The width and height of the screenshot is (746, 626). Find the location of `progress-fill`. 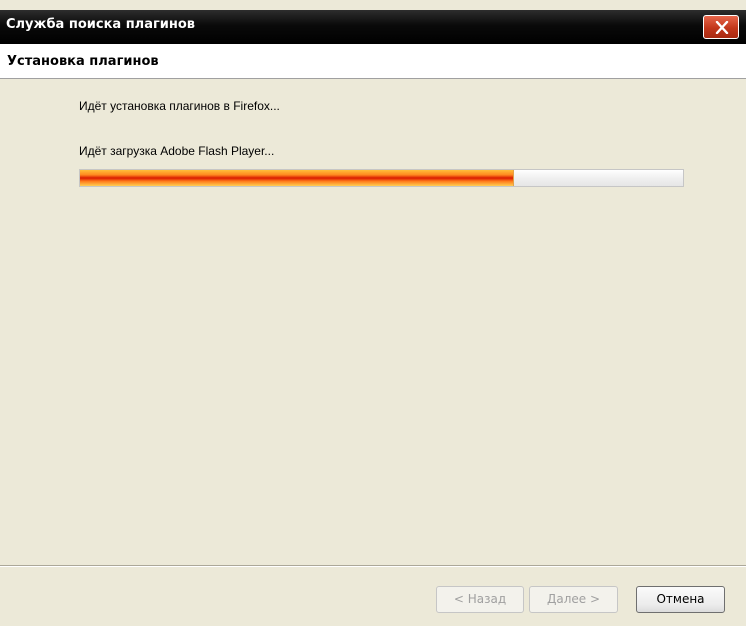

progress-fill is located at coordinates (297, 178).